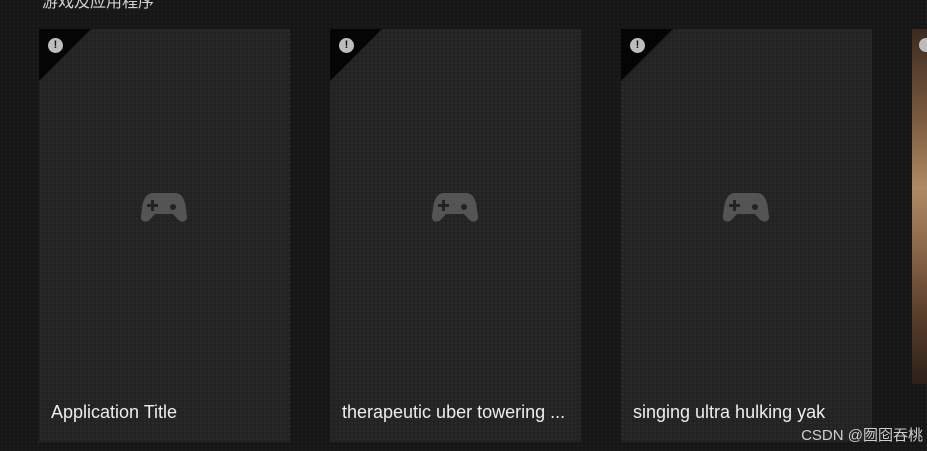 Image resolution: width=927 pixels, height=451 pixels. I want to click on card-title: singing ultra hulking yak, so click(729, 412).